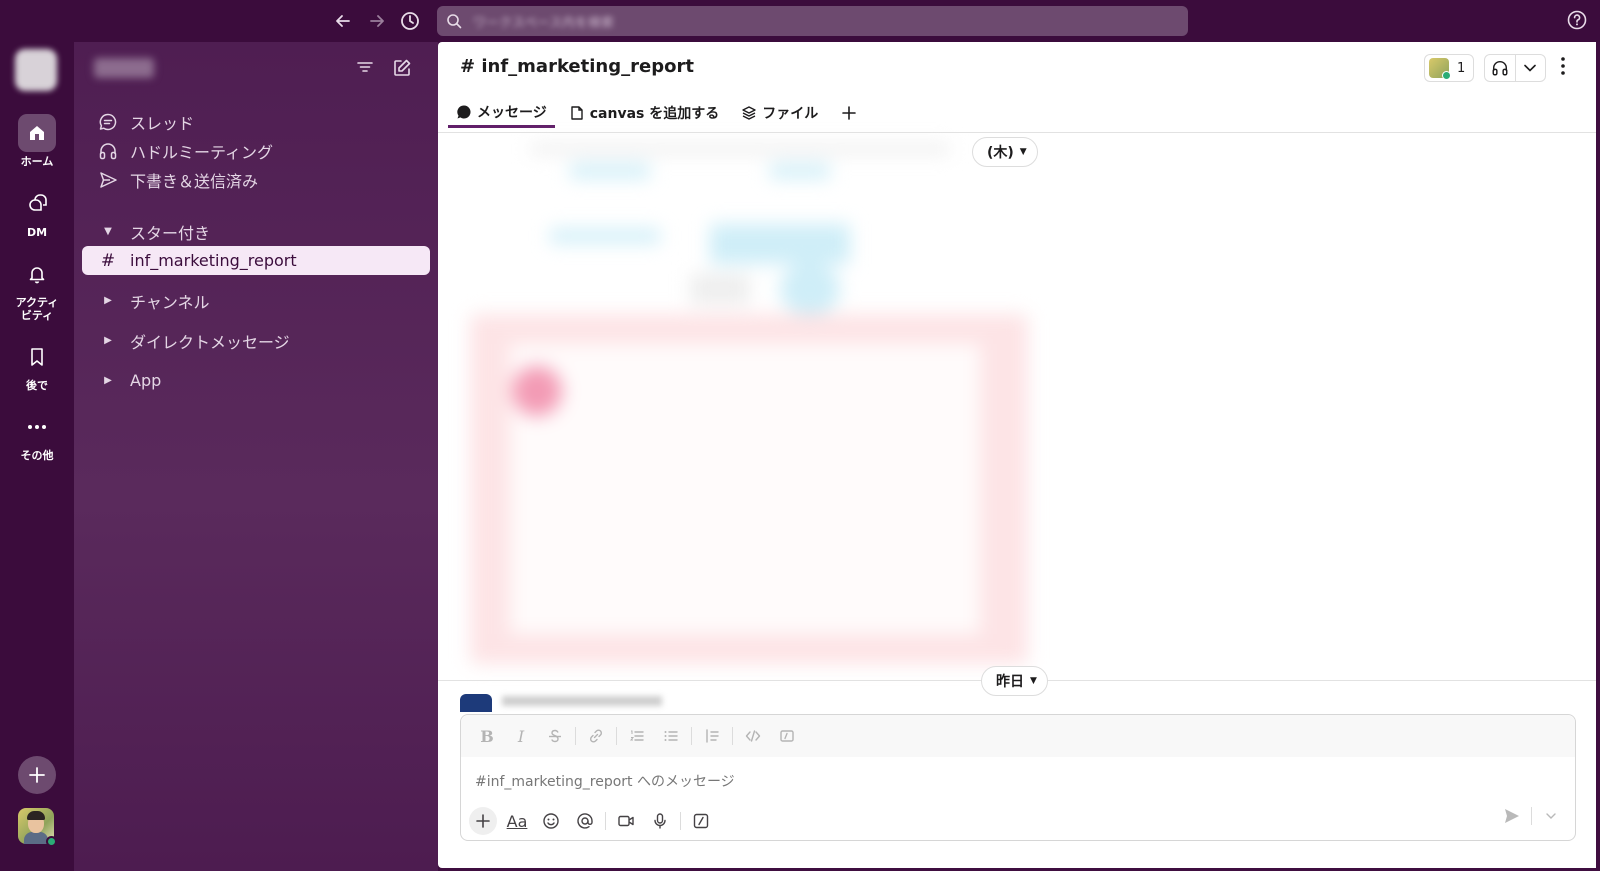 The height and width of the screenshot is (871, 1600). What do you see at coordinates (1018, 777) in the screenshot?
I see `message-composer: B I #inf_marketing_report へのメッセージ Aa` at bounding box center [1018, 777].